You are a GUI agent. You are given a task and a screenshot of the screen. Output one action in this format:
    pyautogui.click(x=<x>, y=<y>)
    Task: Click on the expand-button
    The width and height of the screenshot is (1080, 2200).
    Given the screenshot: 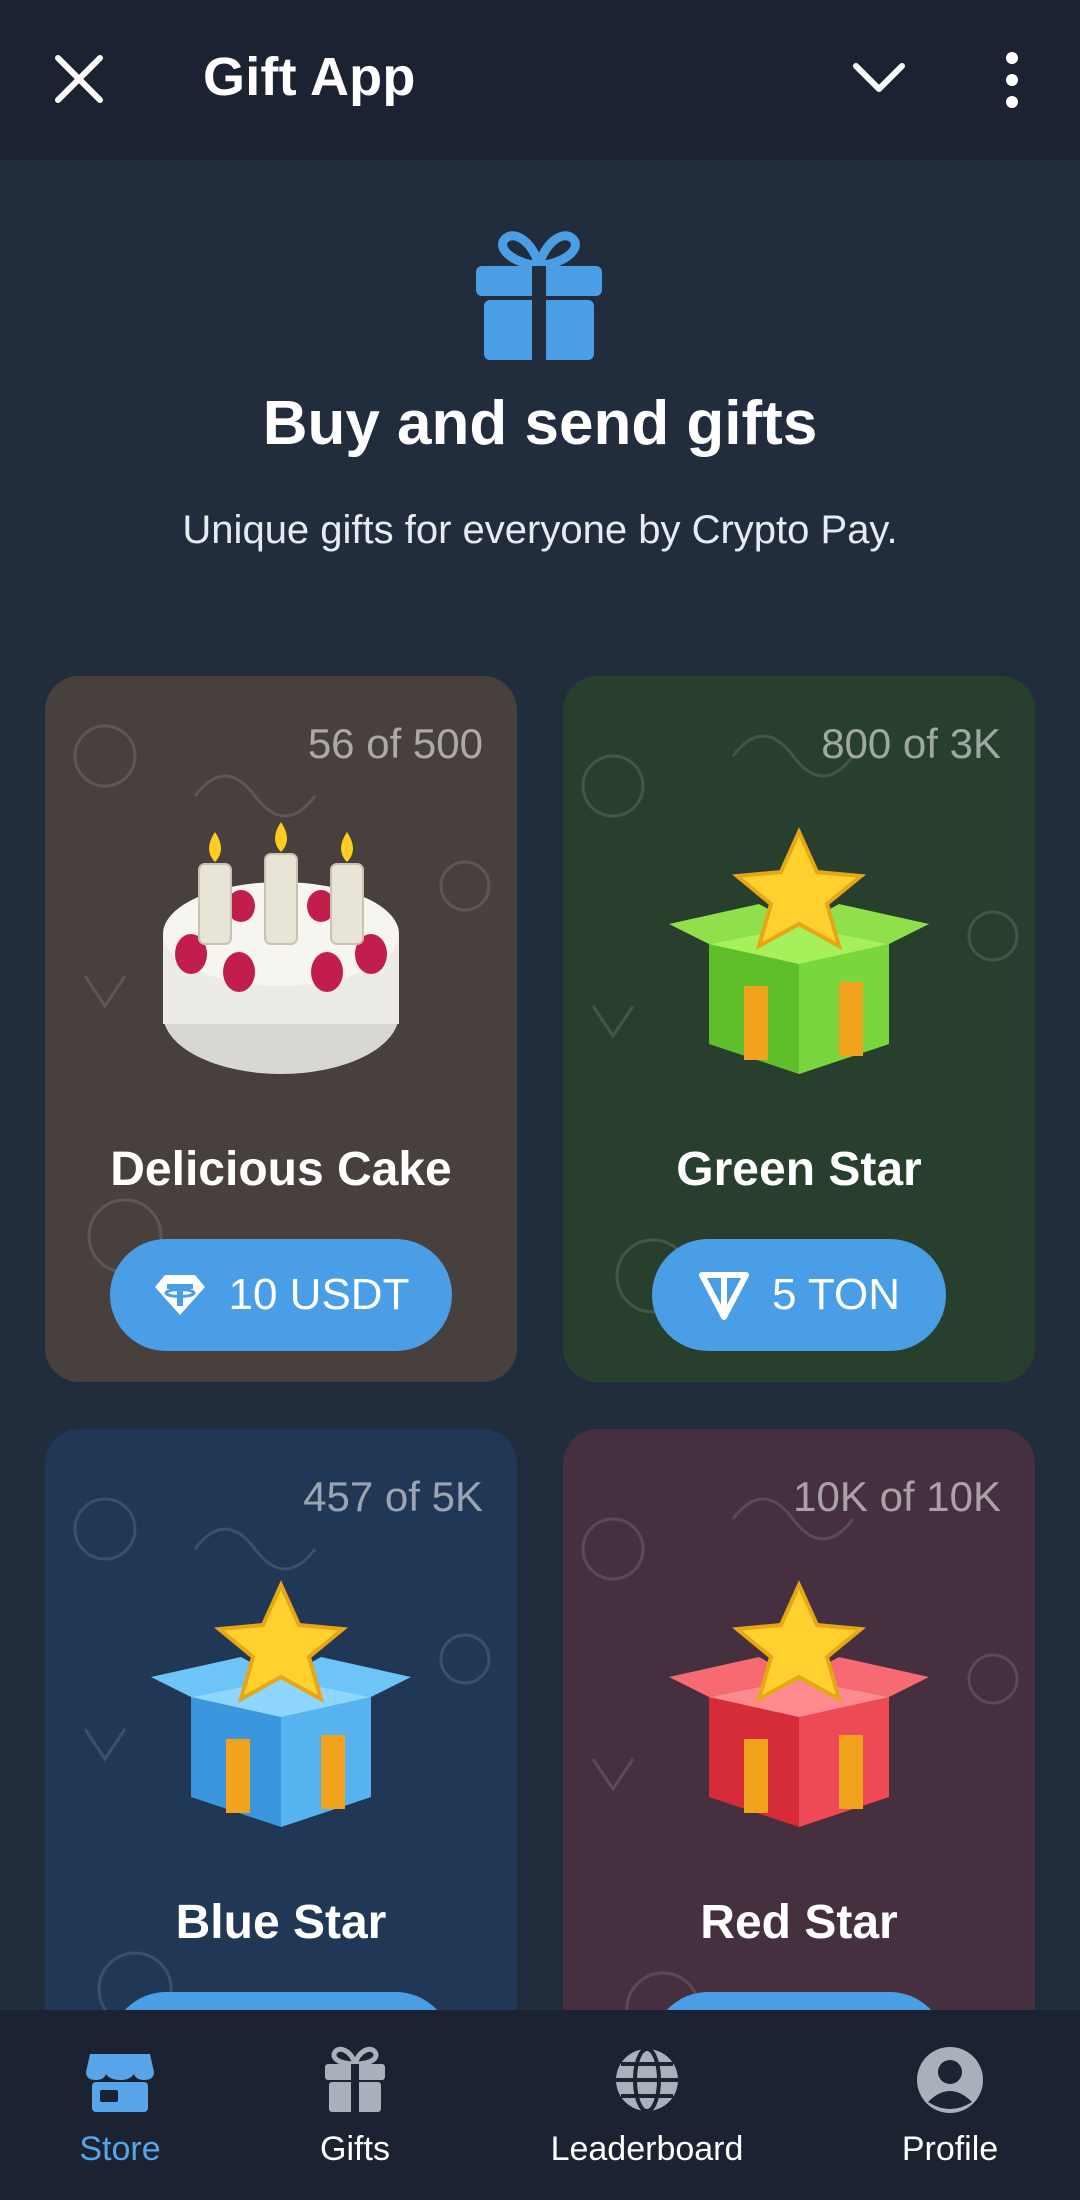 What is the action you would take?
    pyautogui.click(x=879, y=79)
    